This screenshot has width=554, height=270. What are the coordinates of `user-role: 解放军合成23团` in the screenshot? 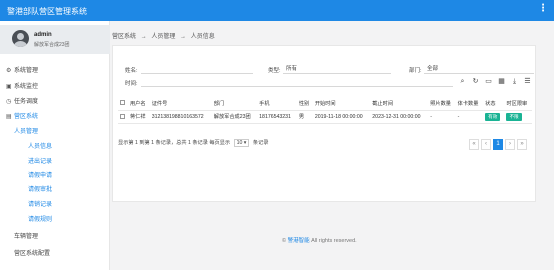 It's located at (52, 45).